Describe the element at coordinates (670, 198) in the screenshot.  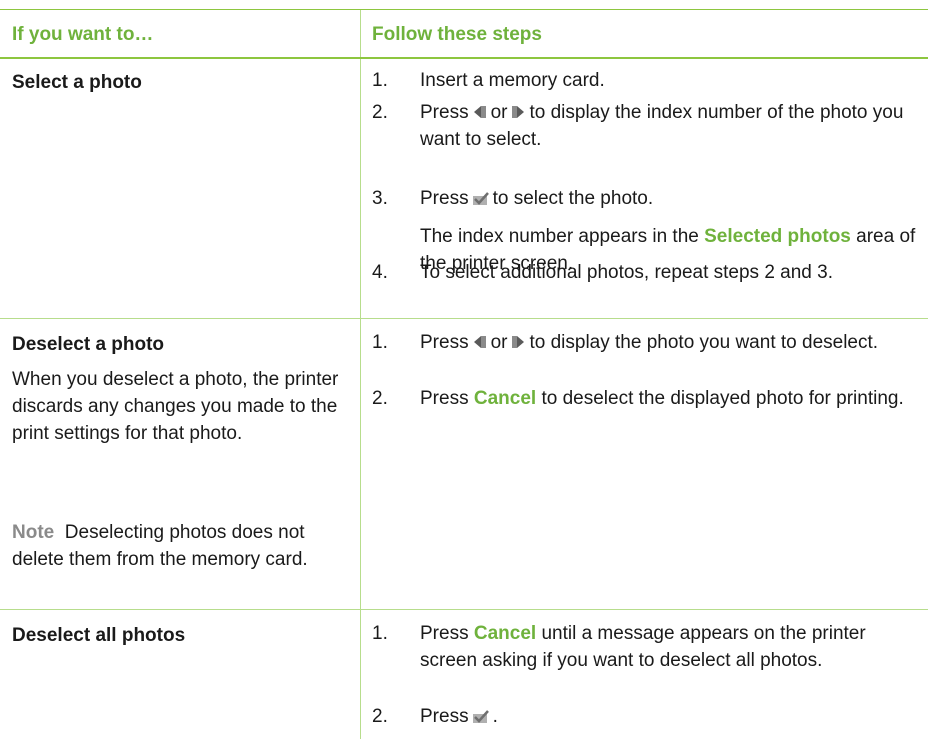
I see `step-text: Press to select the photo.` at that location.